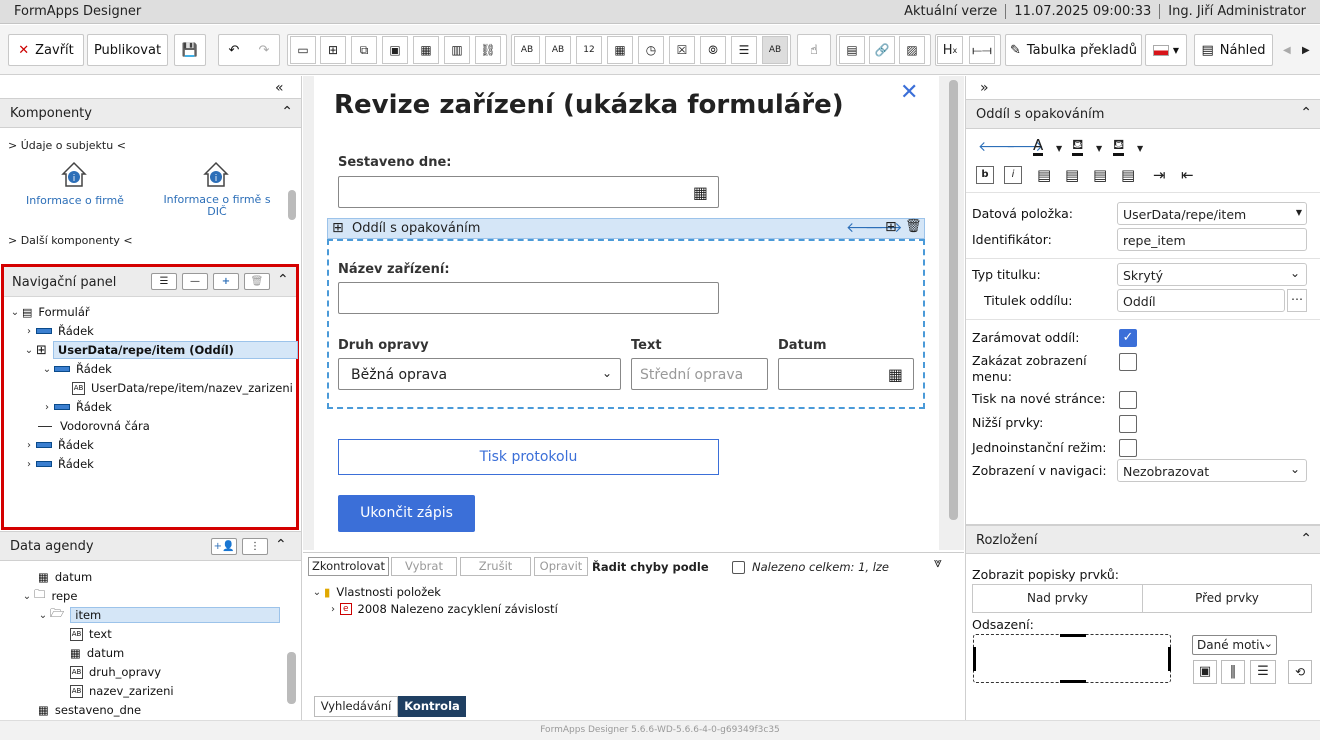 This screenshot has height=740, width=1320. Describe the element at coordinates (424, 566) in the screenshot. I see `select-button: Vybrat` at that location.